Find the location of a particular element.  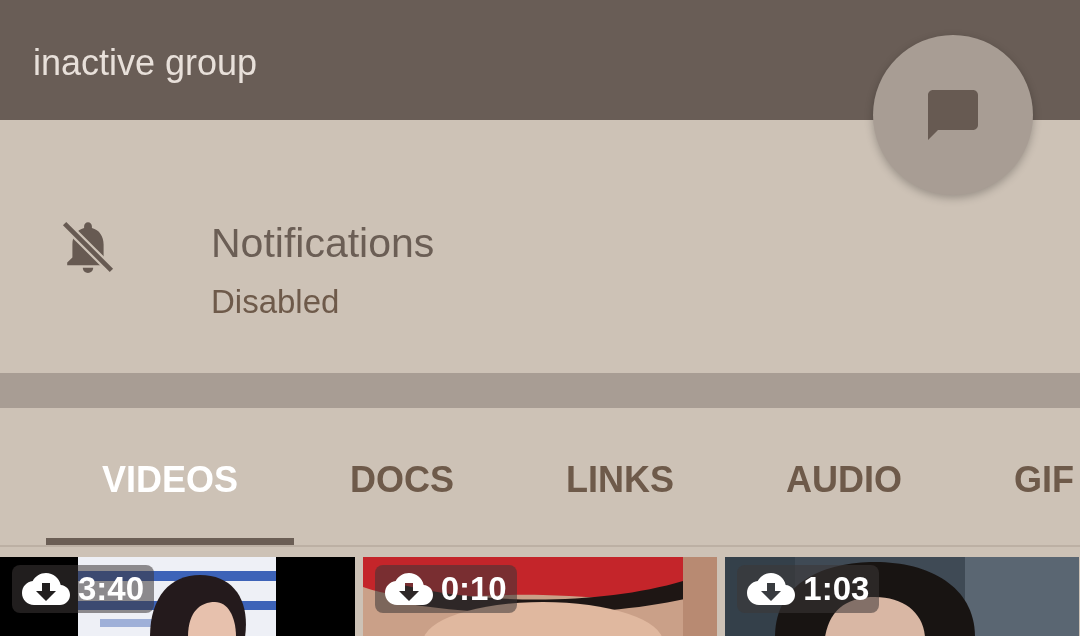

video-thumbnail: 0:10 is located at coordinates (540, 596).